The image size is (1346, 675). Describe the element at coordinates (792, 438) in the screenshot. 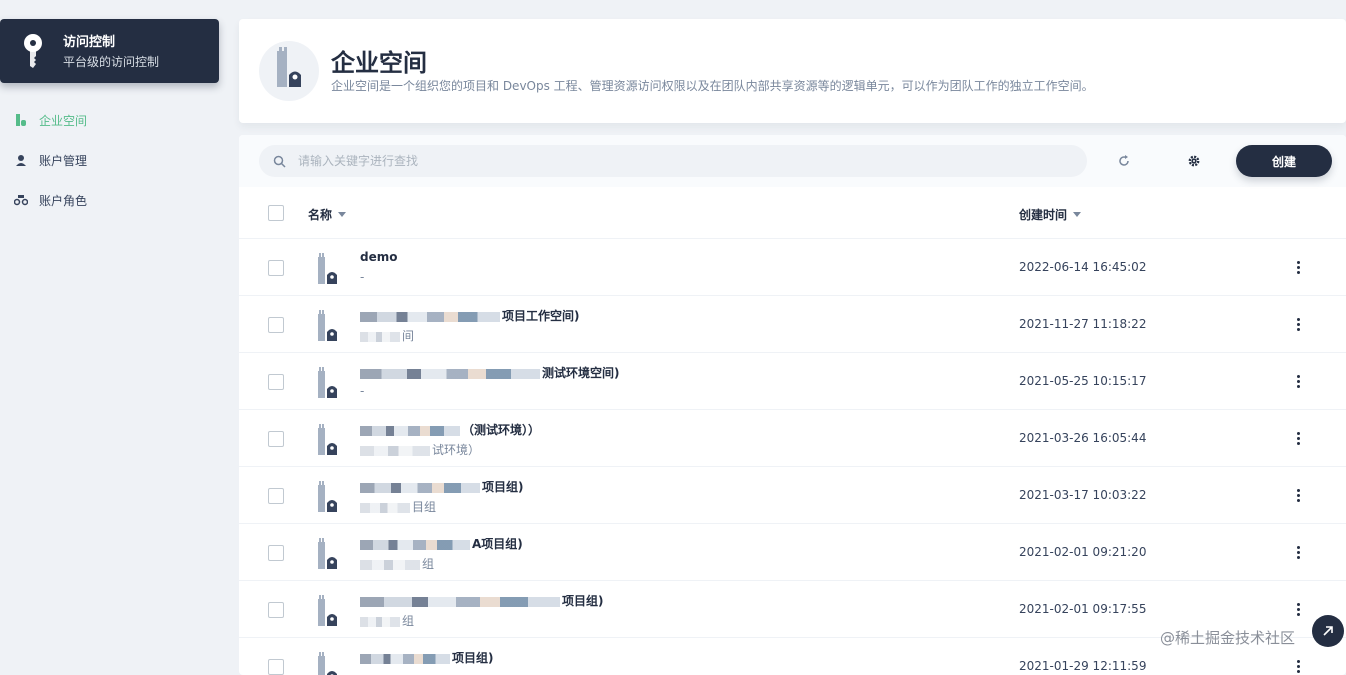

I see `table-row: （测试环境）） 试环境） 2021-03-26 16:05:44` at that location.